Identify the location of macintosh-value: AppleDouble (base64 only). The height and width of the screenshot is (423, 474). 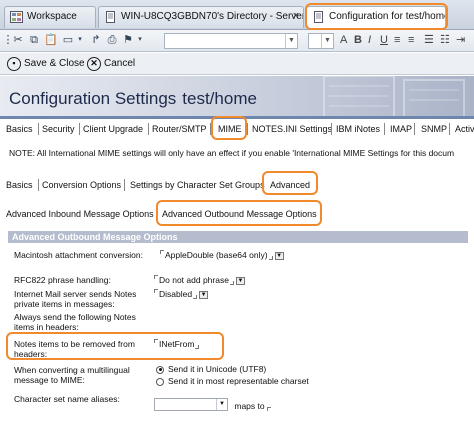
(216, 255).